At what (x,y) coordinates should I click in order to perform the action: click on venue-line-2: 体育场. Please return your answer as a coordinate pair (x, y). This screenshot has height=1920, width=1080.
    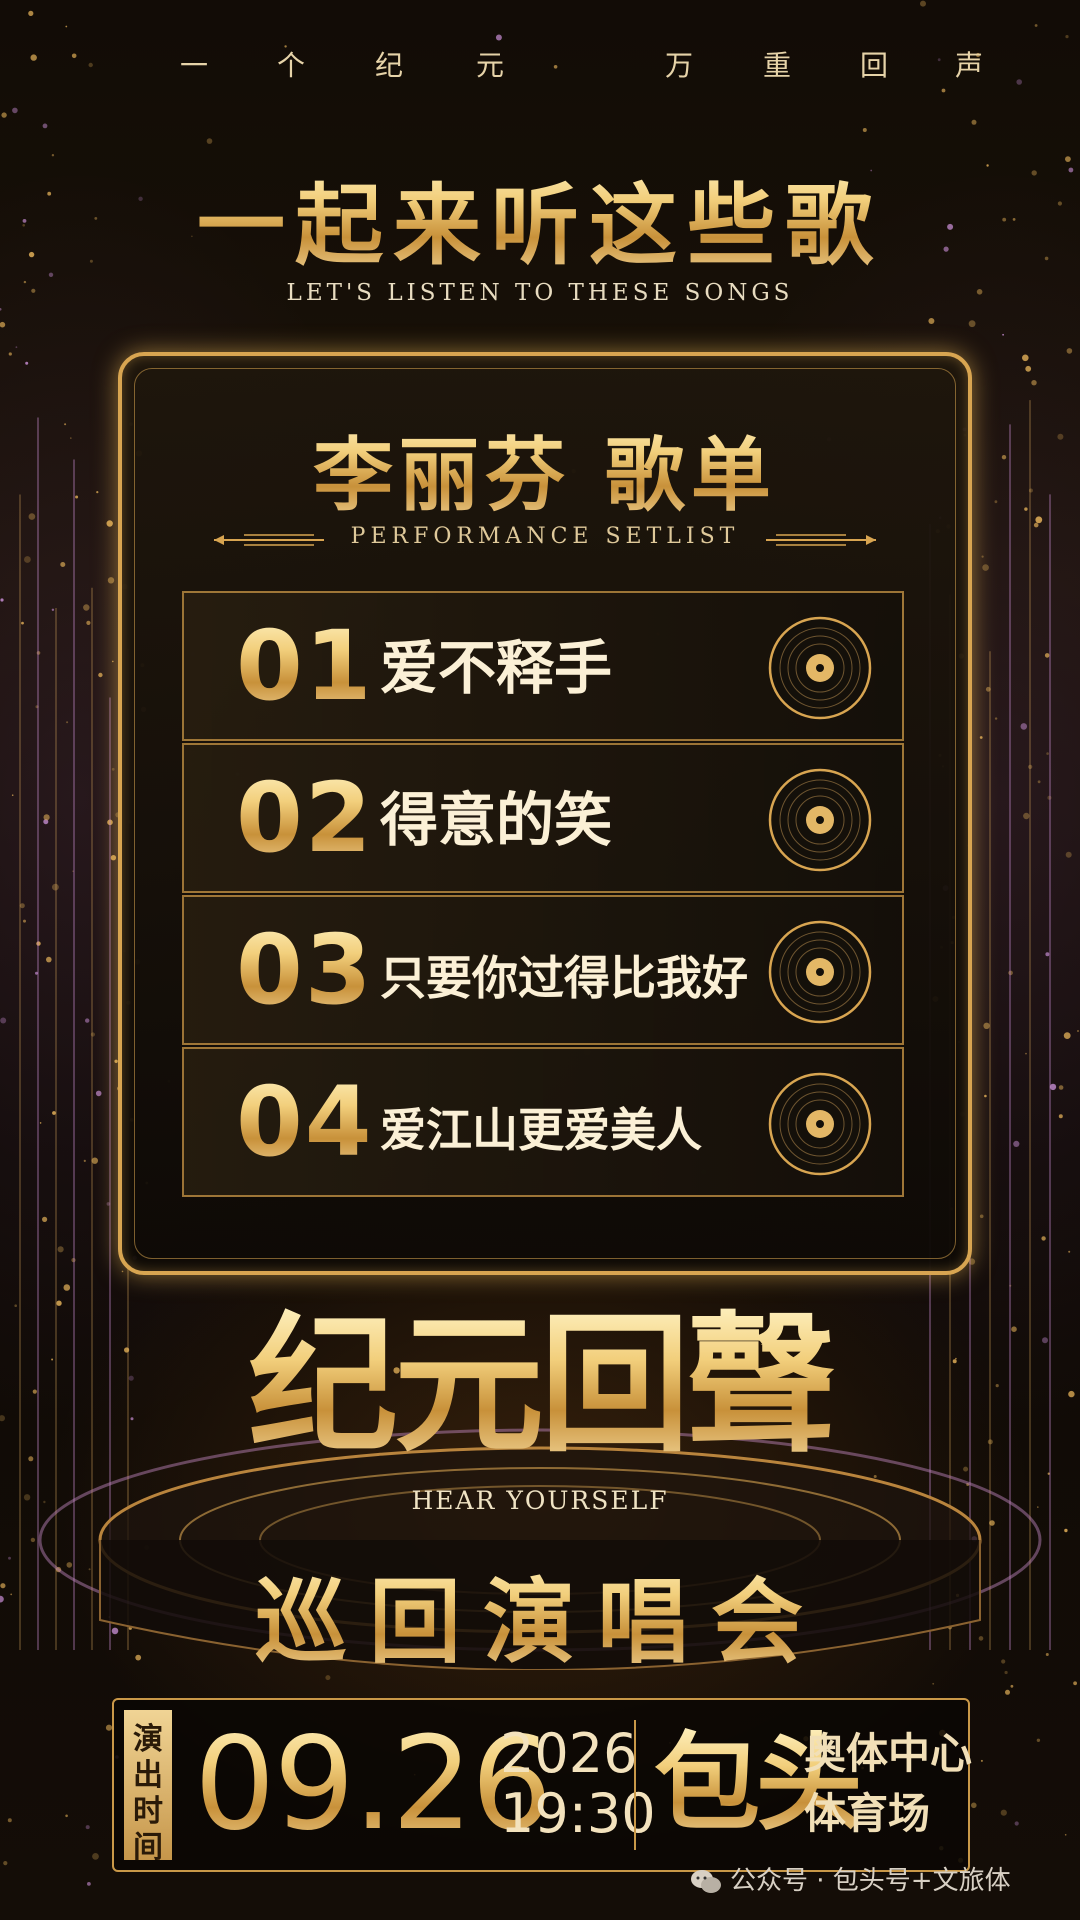
    Looking at the image, I should click on (867, 1813).